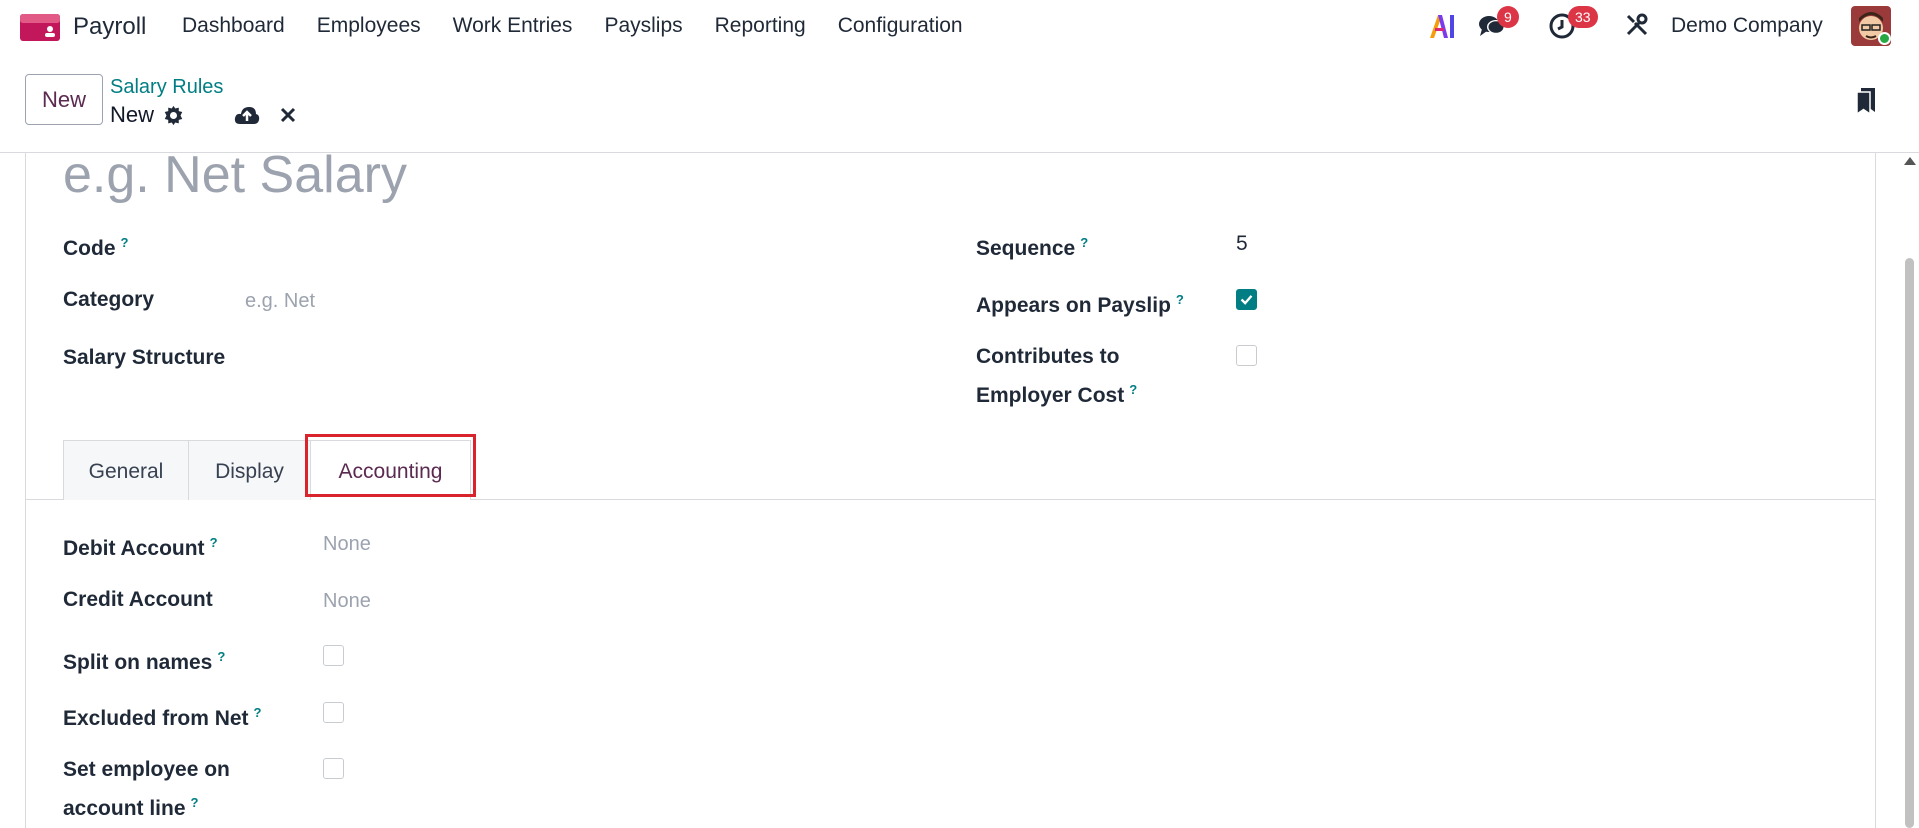  What do you see at coordinates (126, 470) in the screenshot?
I see `tab-general: General` at bounding box center [126, 470].